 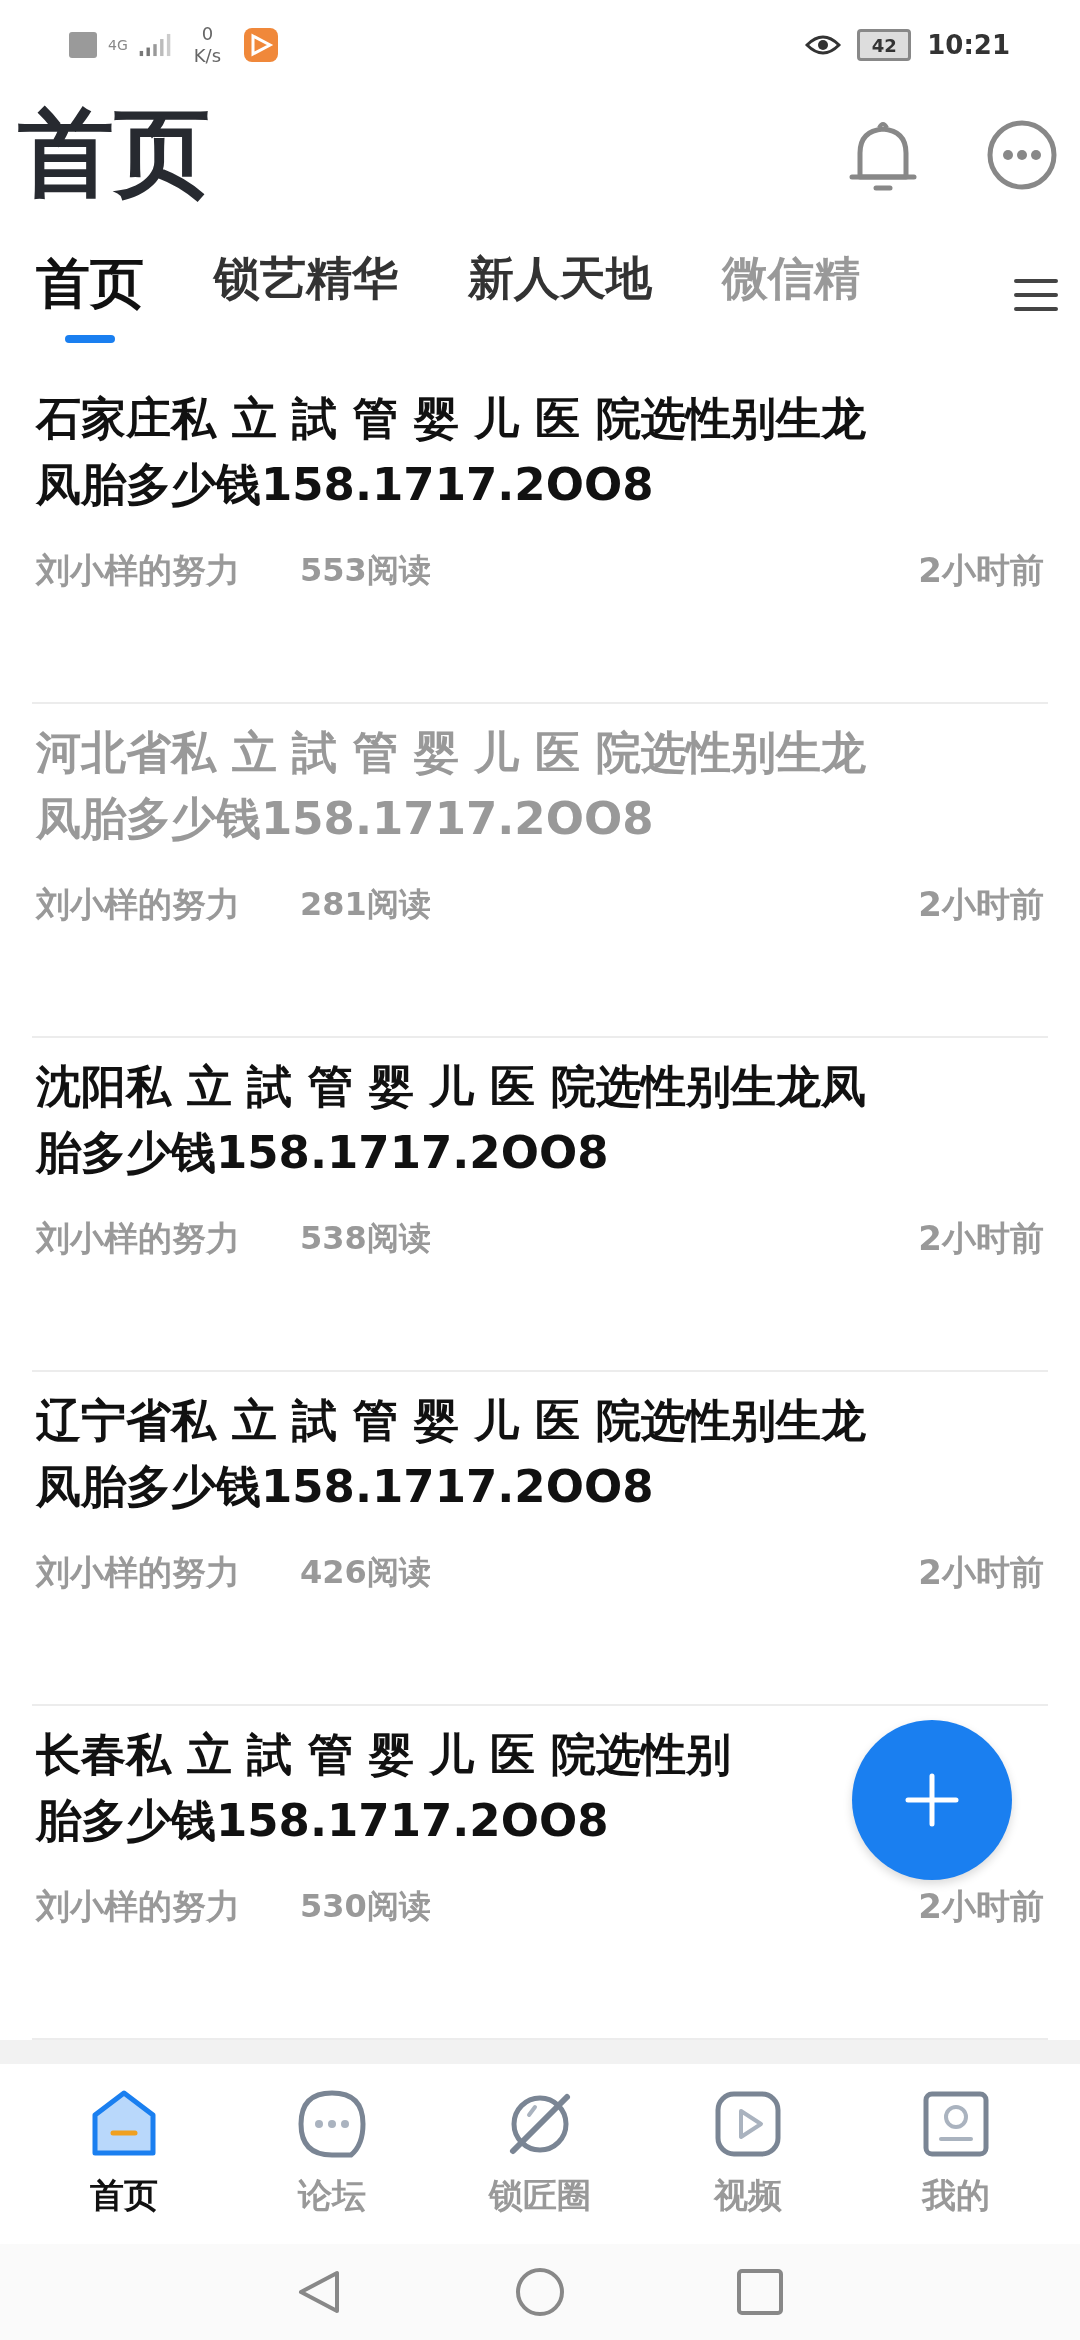 What do you see at coordinates (207, 56) in the screenshot?
I see `speed-unit: K/s` at bounding box center [207, 56].